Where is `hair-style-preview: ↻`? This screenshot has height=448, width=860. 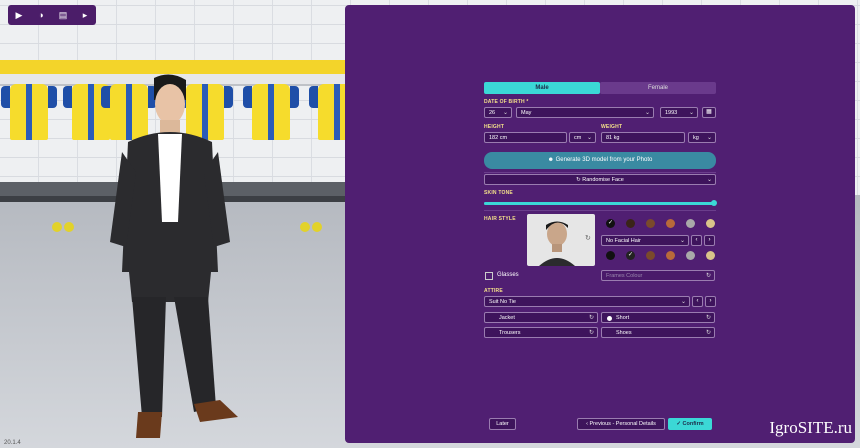 hair-style-preview: ↻ is located at coordinates (561, 240).